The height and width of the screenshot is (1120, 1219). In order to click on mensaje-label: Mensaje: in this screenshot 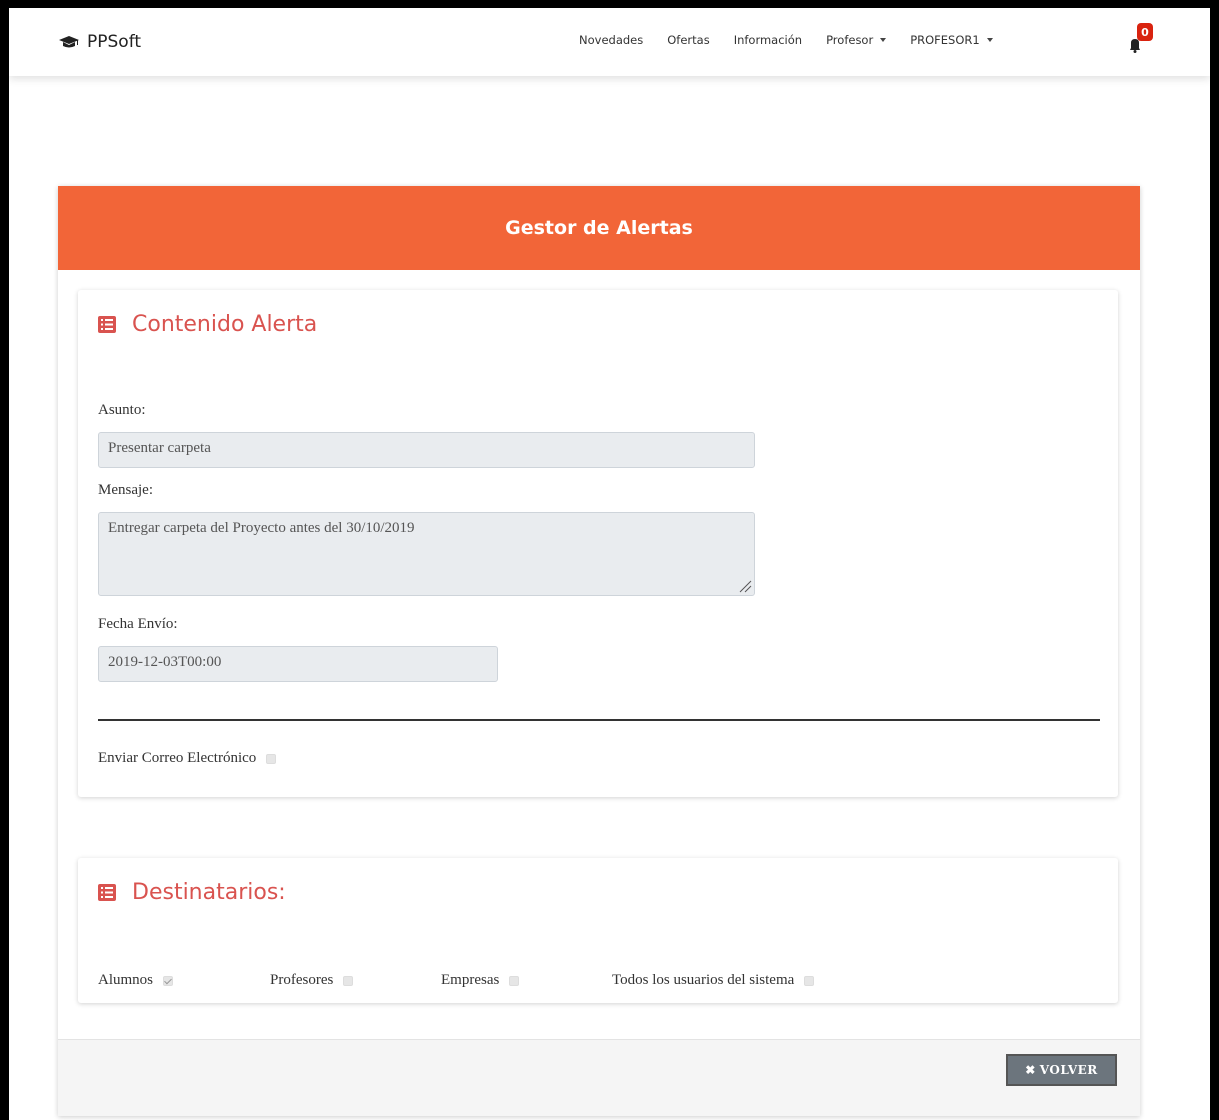, I will do `click(125, 490)`.